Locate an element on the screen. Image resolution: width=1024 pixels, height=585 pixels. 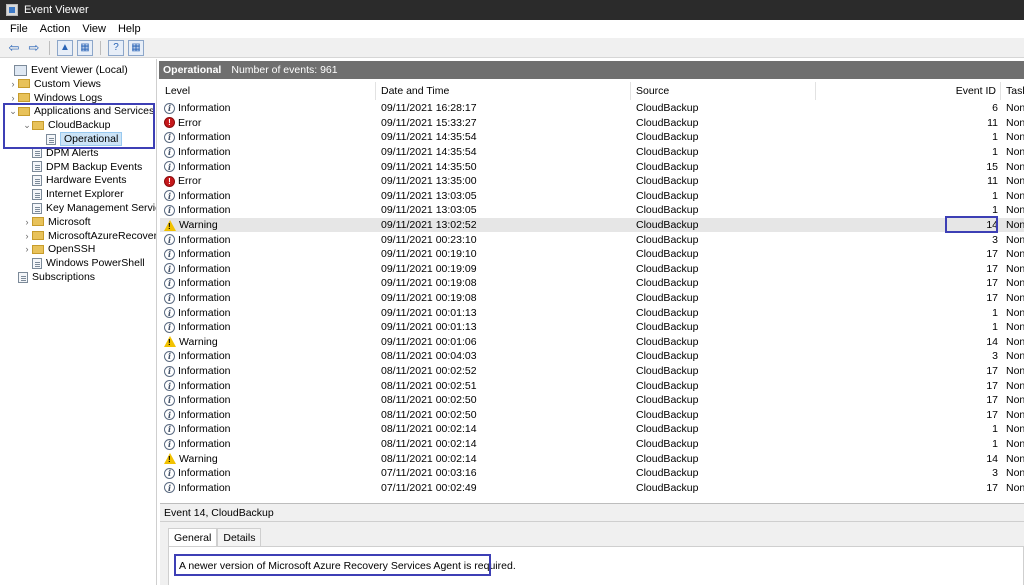
column-header-date: Date and Time is located at coordinates (503, 91).